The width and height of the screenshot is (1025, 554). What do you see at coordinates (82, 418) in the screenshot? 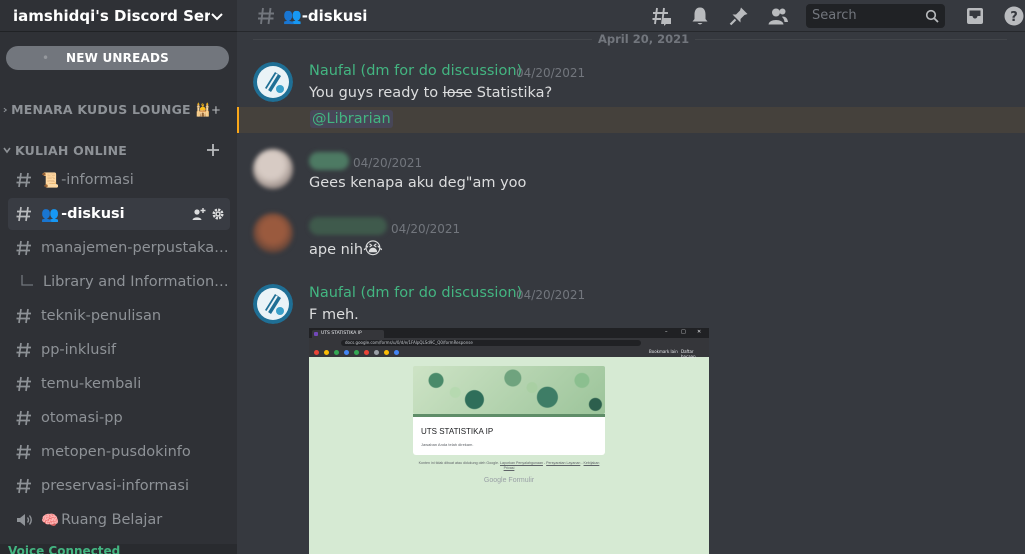
I see `channel-label: otomasi-pp` at bounding box center [82, 418].